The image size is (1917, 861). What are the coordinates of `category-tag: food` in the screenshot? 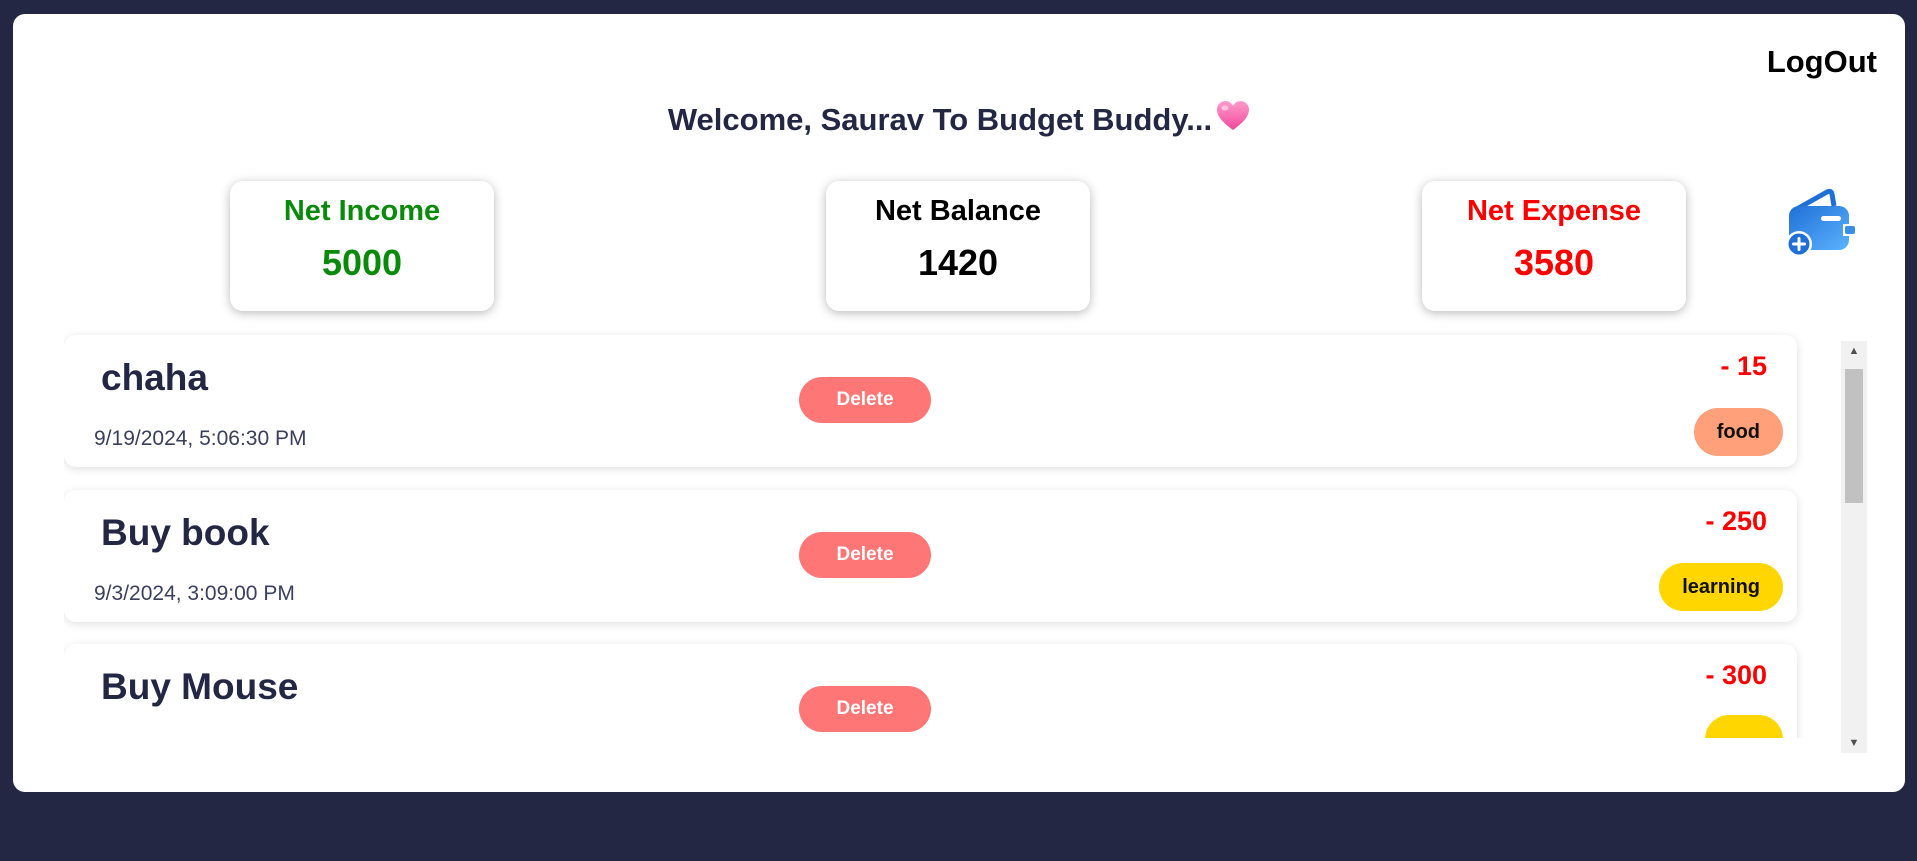 It's located at (1738, 432).